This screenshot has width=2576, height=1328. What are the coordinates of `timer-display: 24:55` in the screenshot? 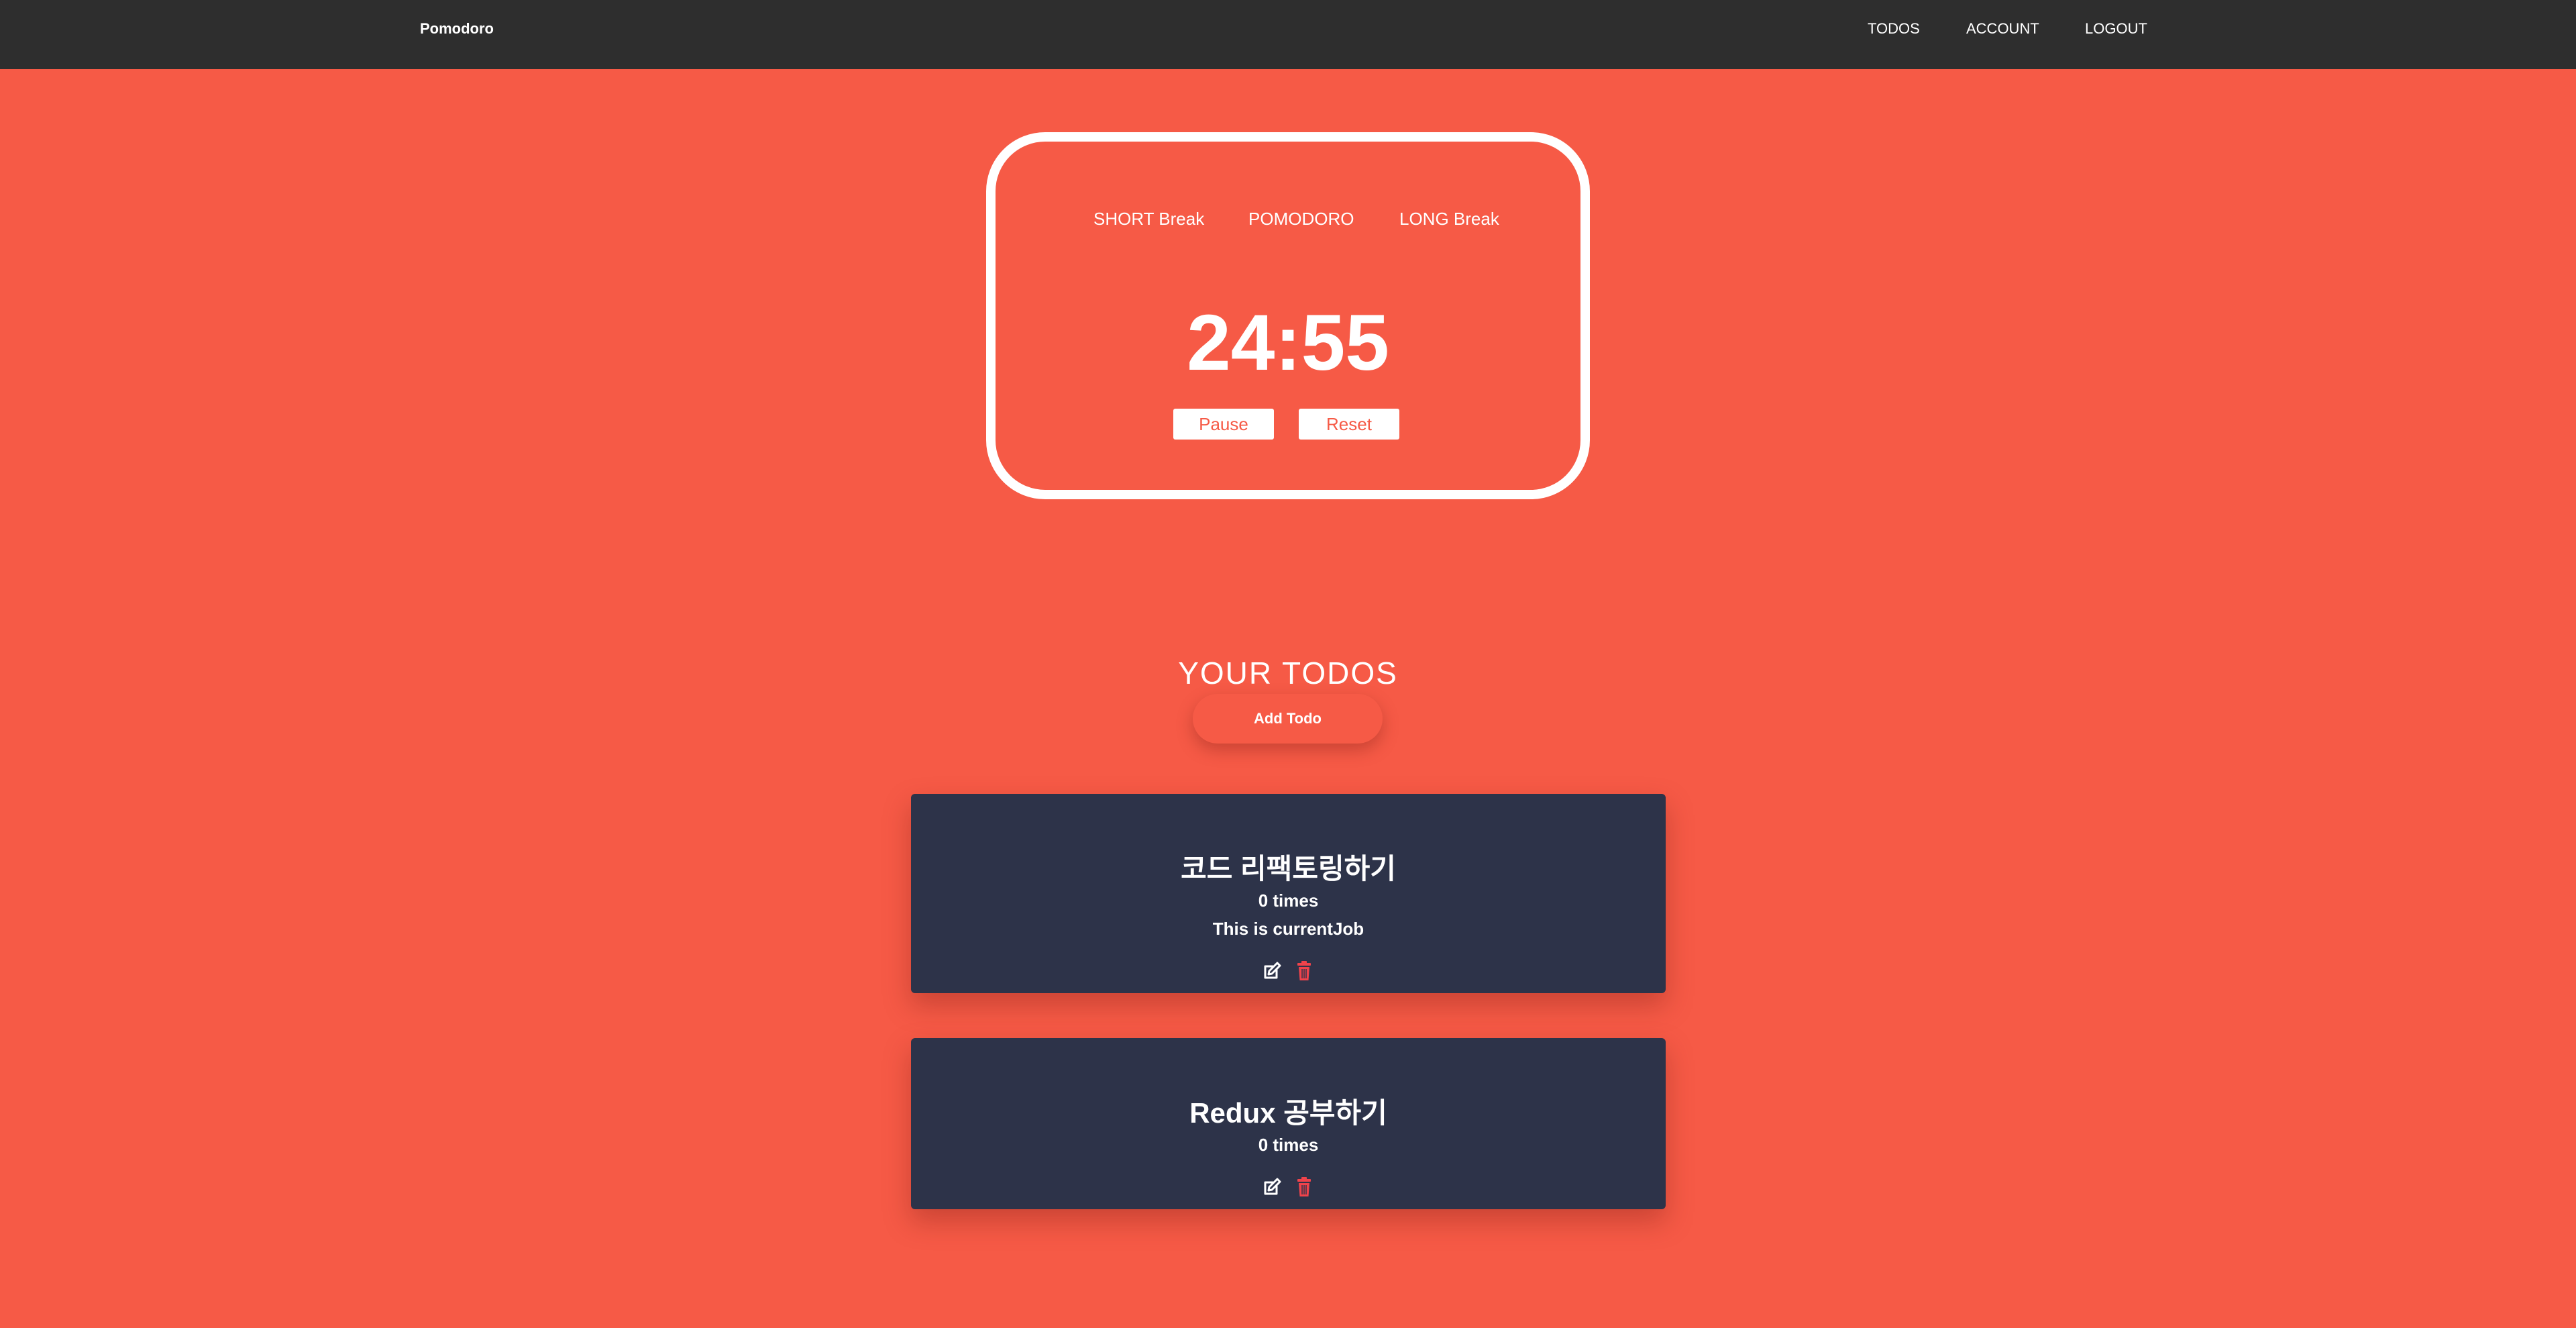 It's located at (1288, 343).